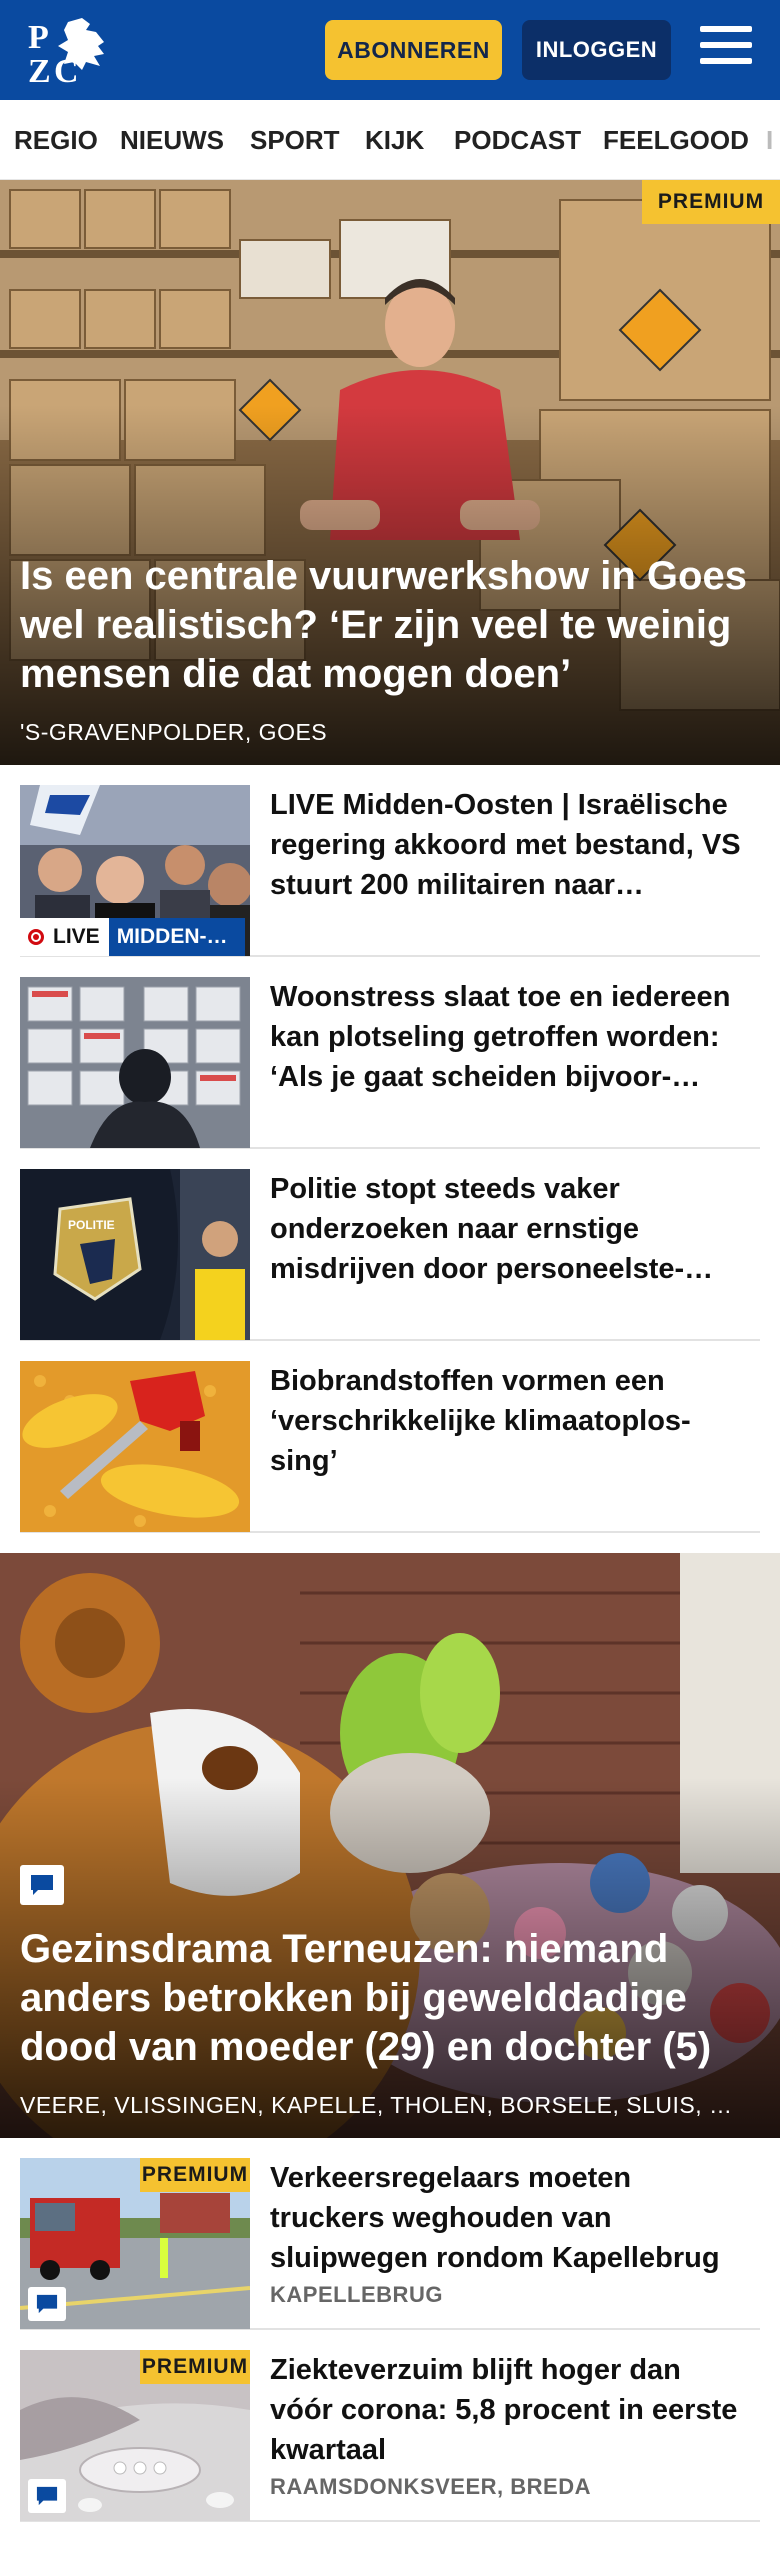 The width and height of the screenshot is (780, 2560). I want to click on top-header: P Z C ABONNEREN INLOGGEN, so click(390, 50).